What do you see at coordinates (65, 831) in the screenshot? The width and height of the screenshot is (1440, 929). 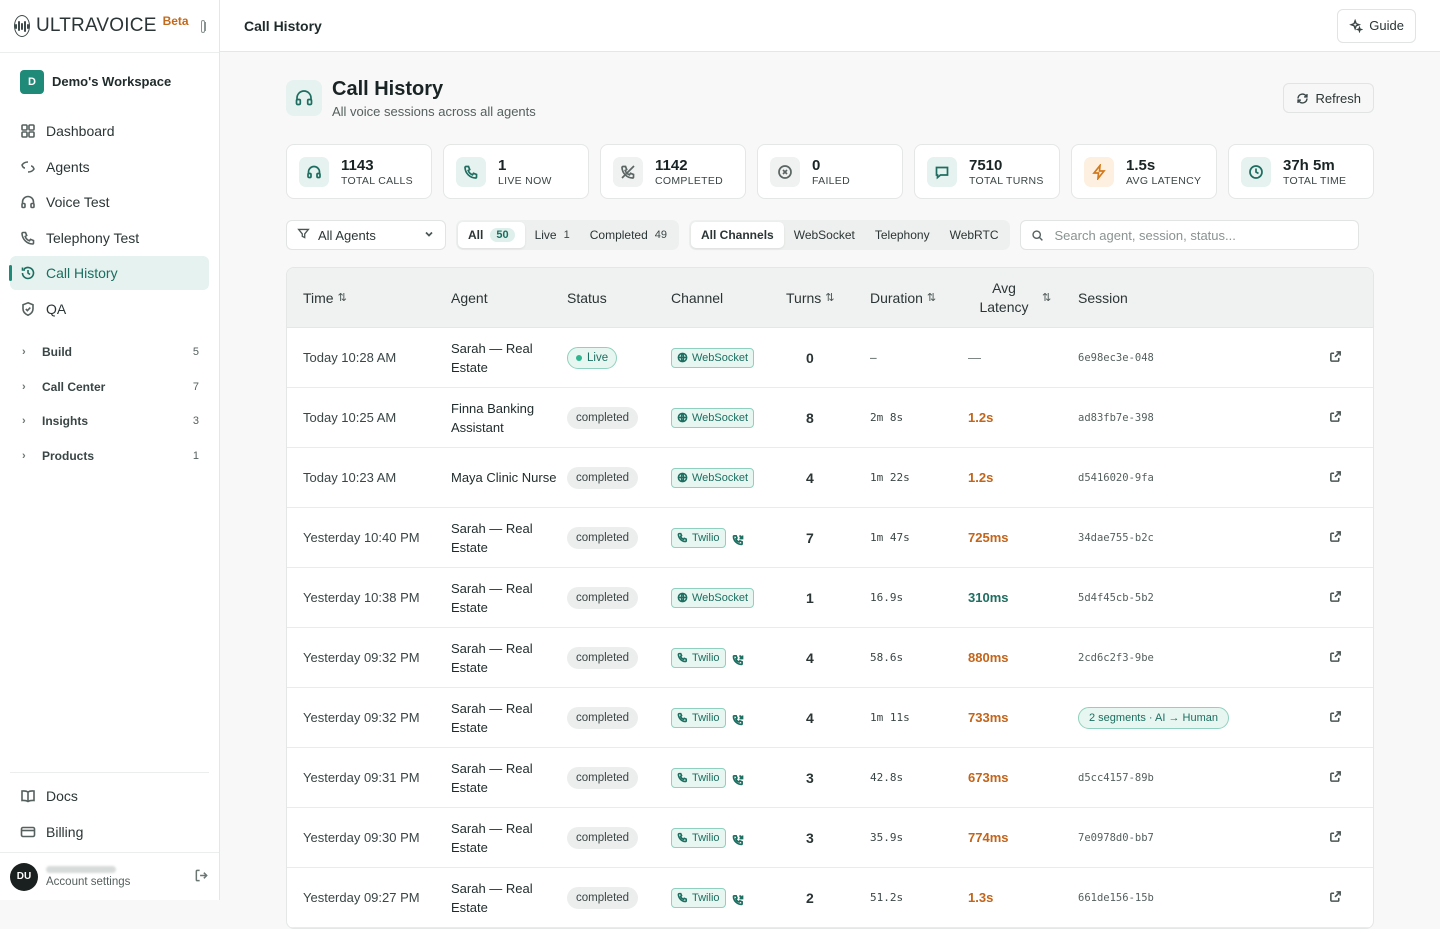 I see `sidebar-item-label: Billing` at bounding box center [65, 831].